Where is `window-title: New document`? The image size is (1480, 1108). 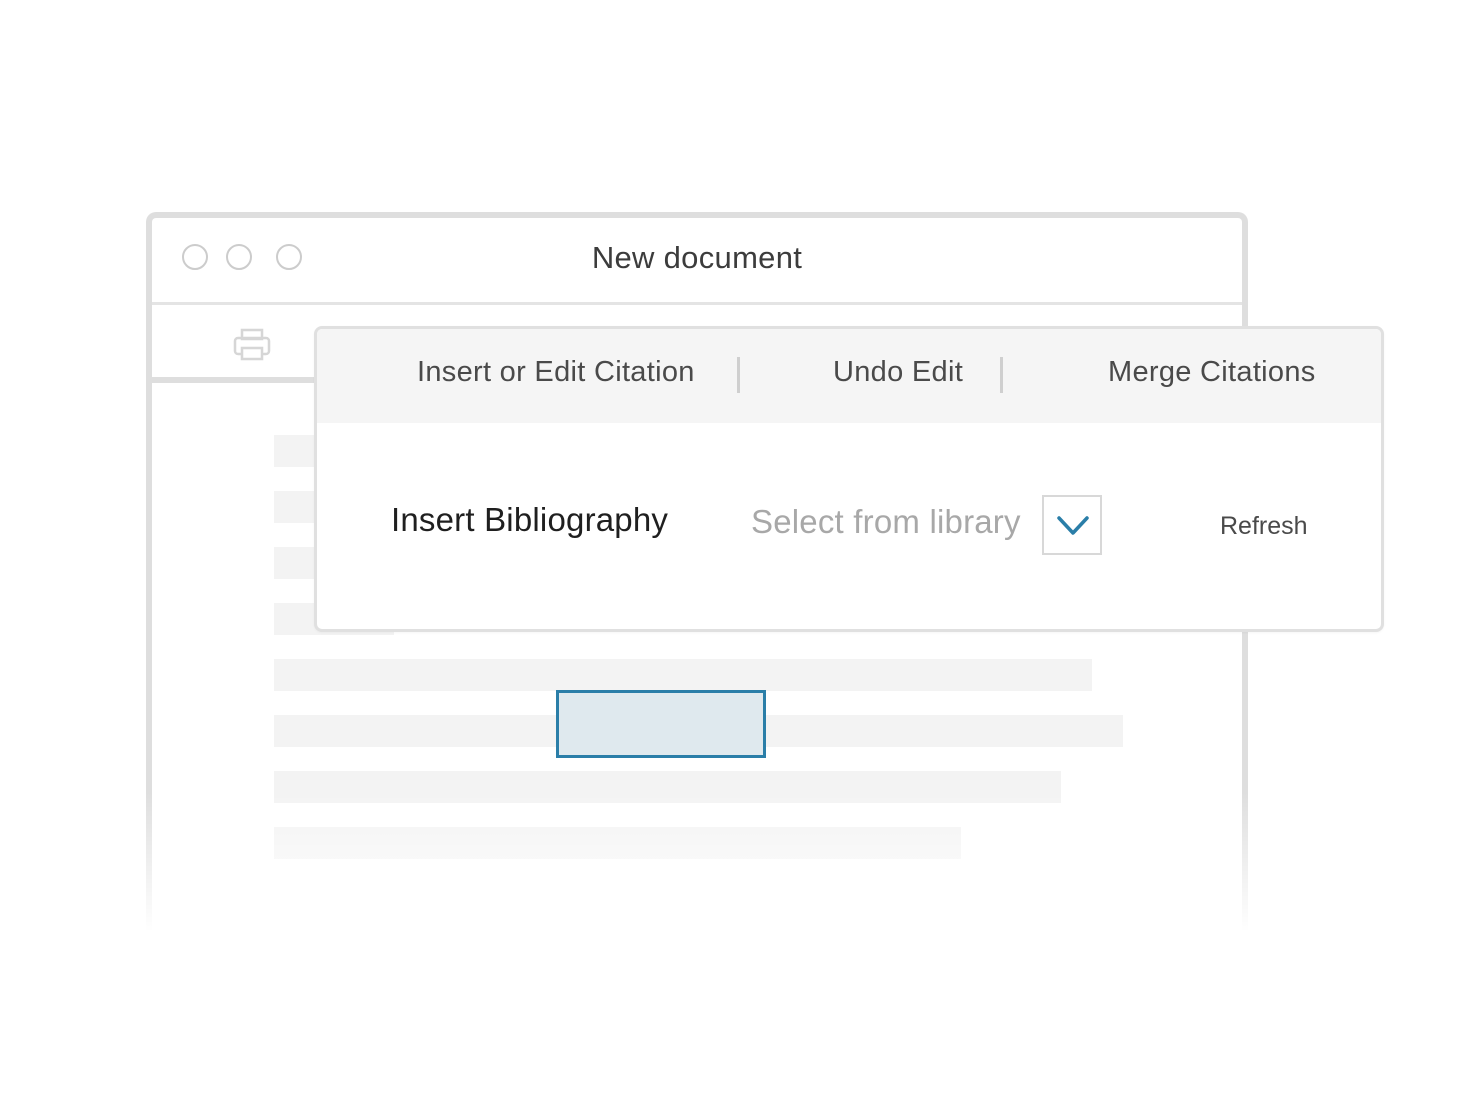
window-title: New document is located at coordinates (697, 257).